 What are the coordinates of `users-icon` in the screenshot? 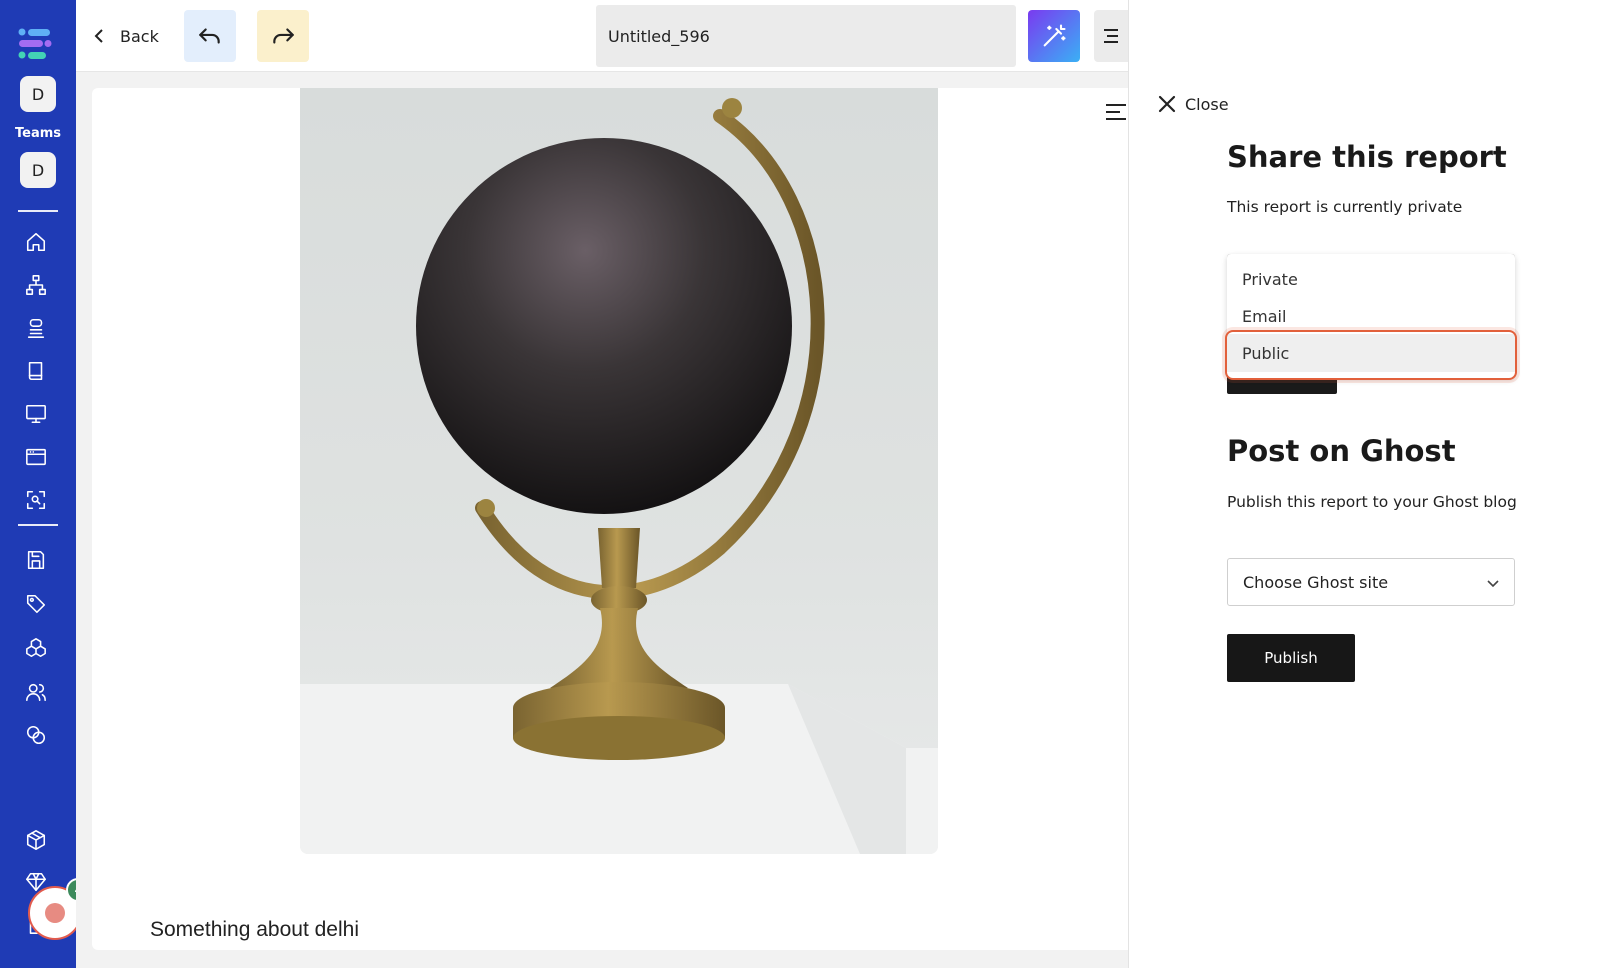 It's located at (36, 692).